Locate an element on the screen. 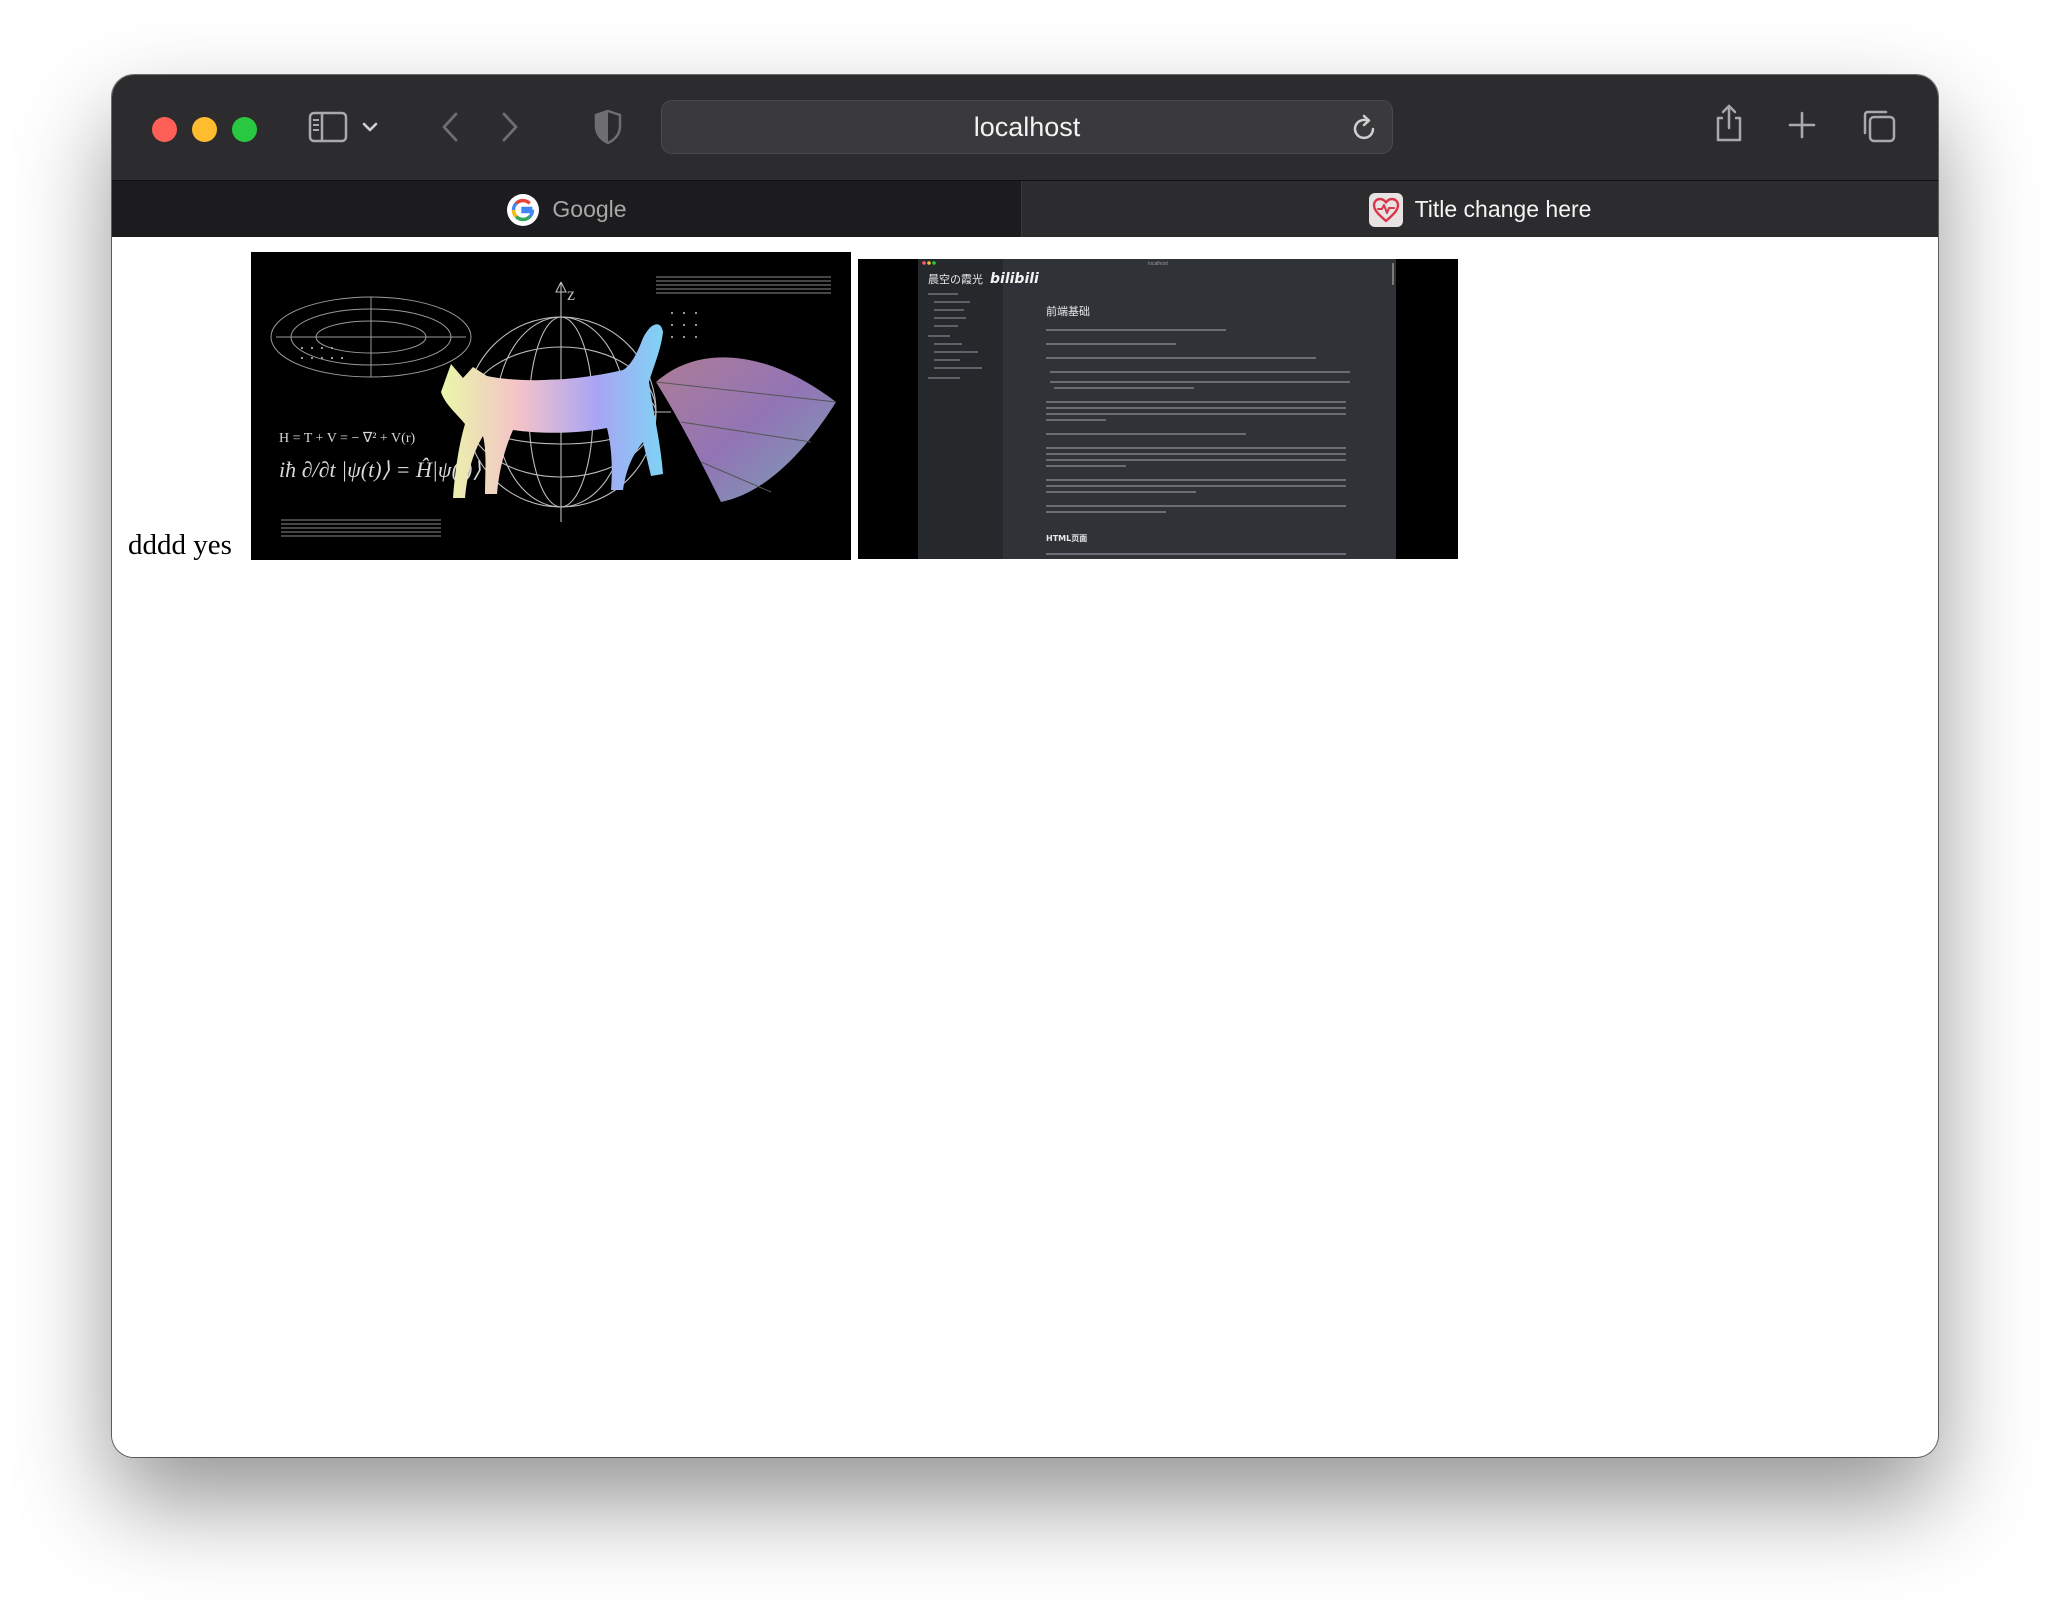 The width and height of the screenshot is (2050, 1606). plus-icon is located at coordinates (1802, 125).